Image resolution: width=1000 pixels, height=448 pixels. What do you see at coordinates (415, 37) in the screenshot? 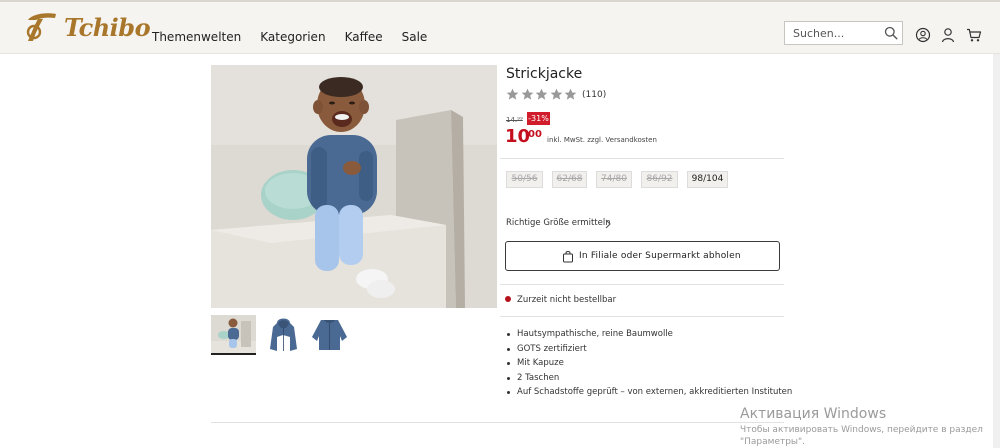
I see `nav-item-sale: Sale` at bounding box center [415, 37].